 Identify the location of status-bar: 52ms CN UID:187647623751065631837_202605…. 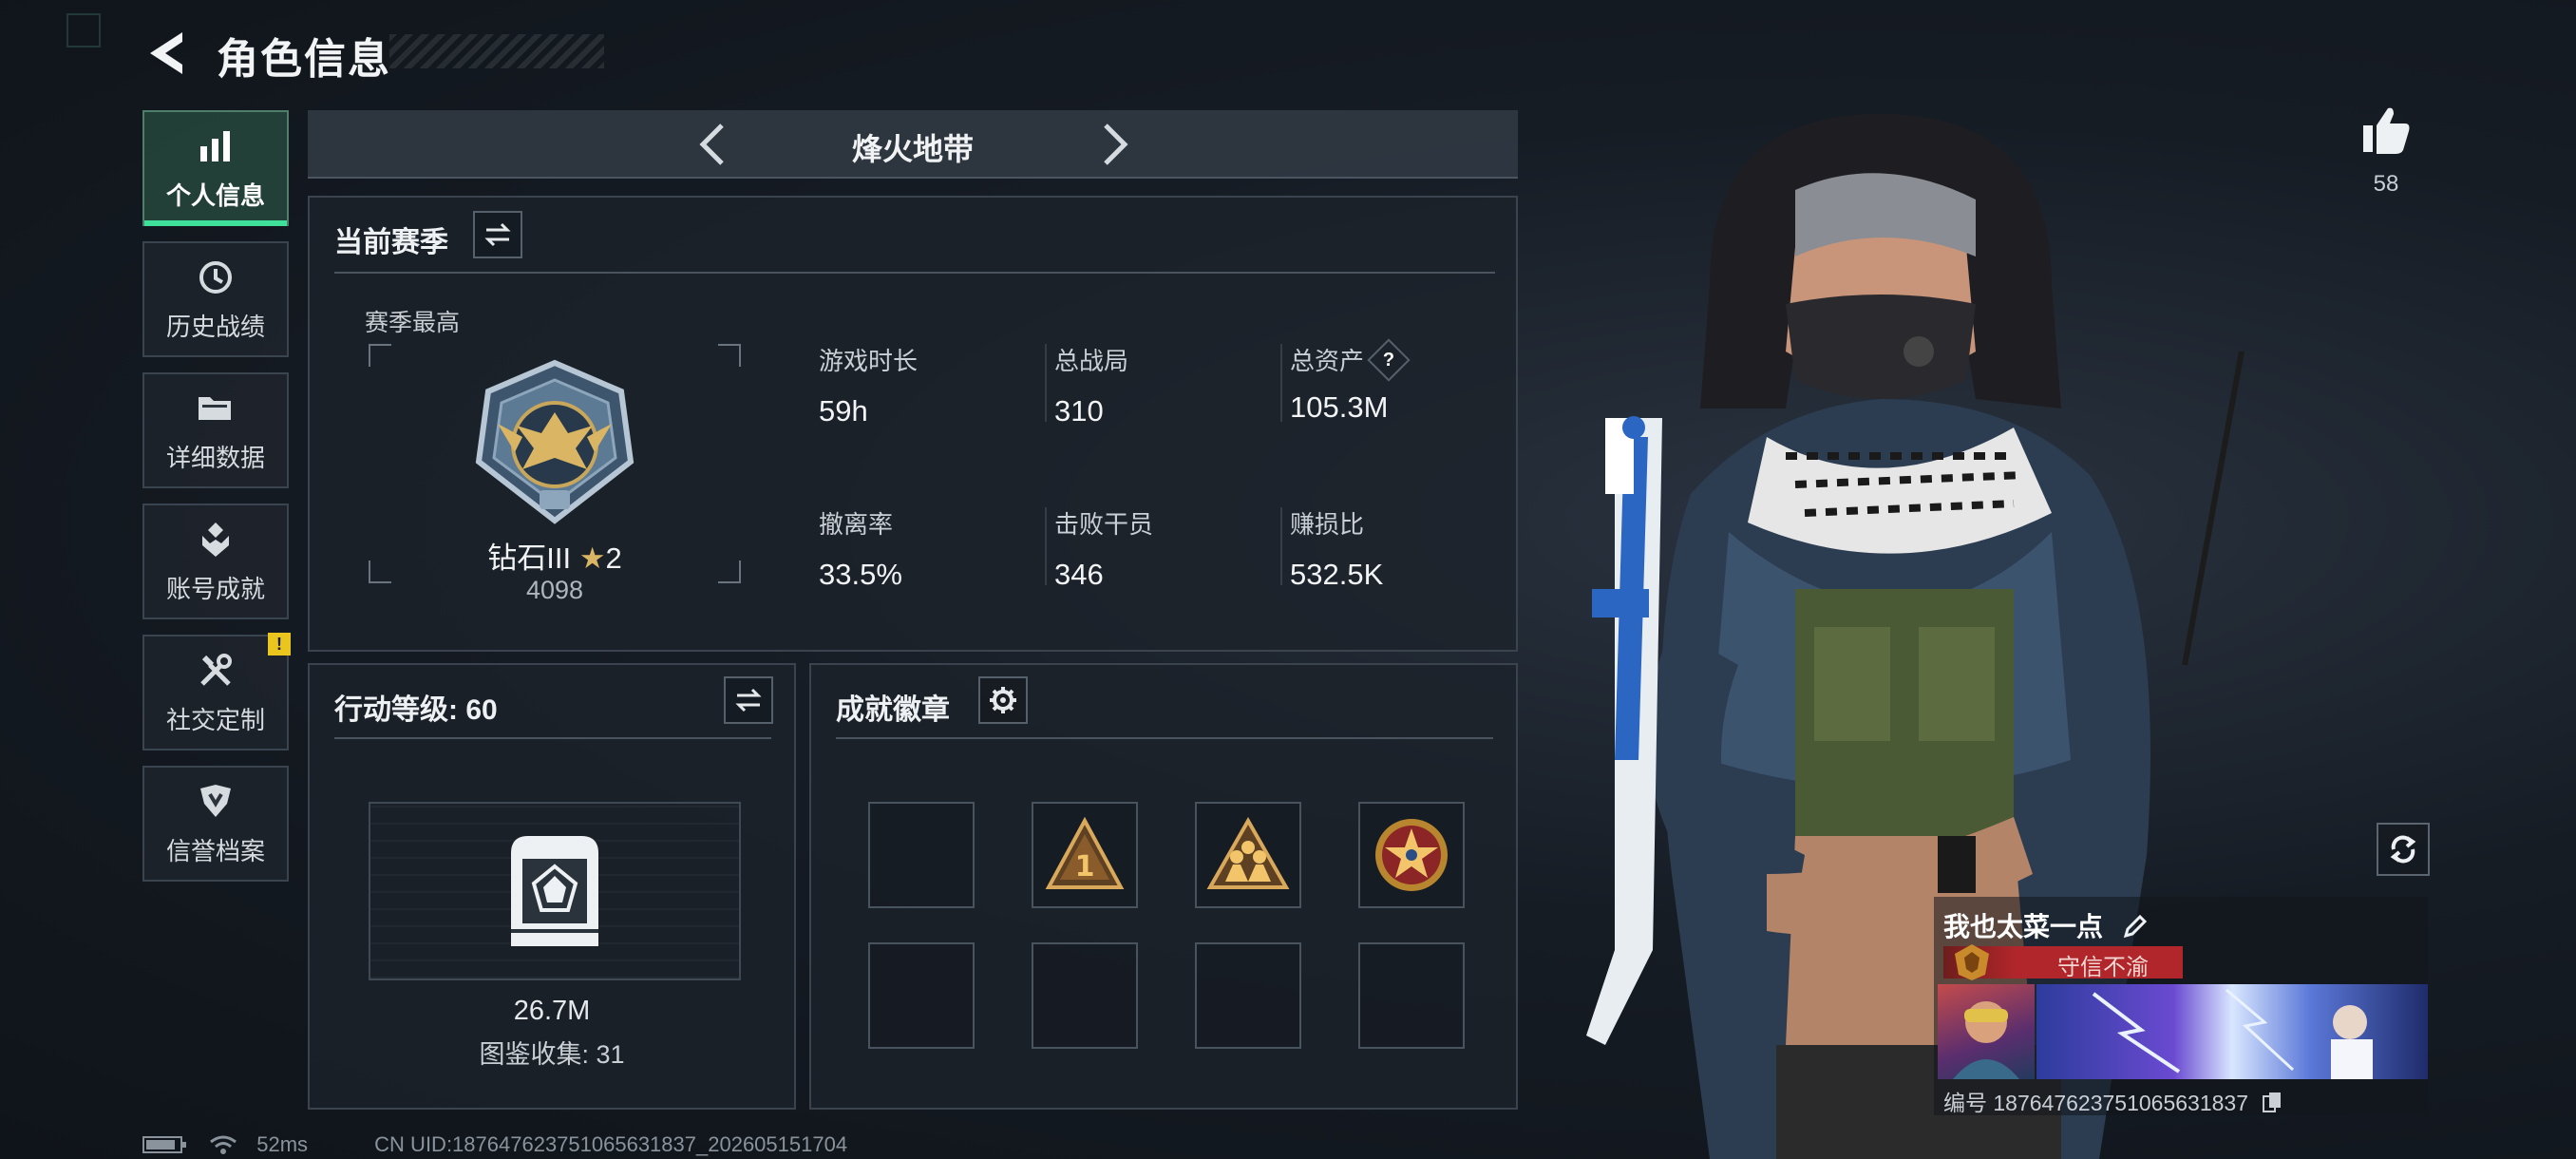
(494, 1144).